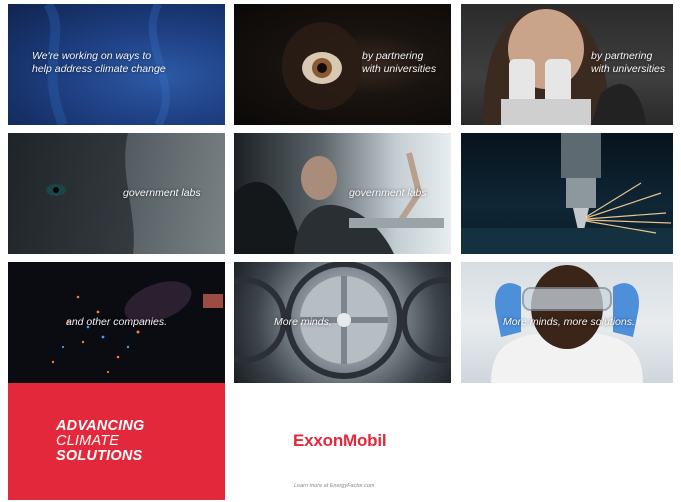 The image size is (681, 502). I want to click on learn-more-text: Learn more at EnergyFactor.com, so click(334, 486).